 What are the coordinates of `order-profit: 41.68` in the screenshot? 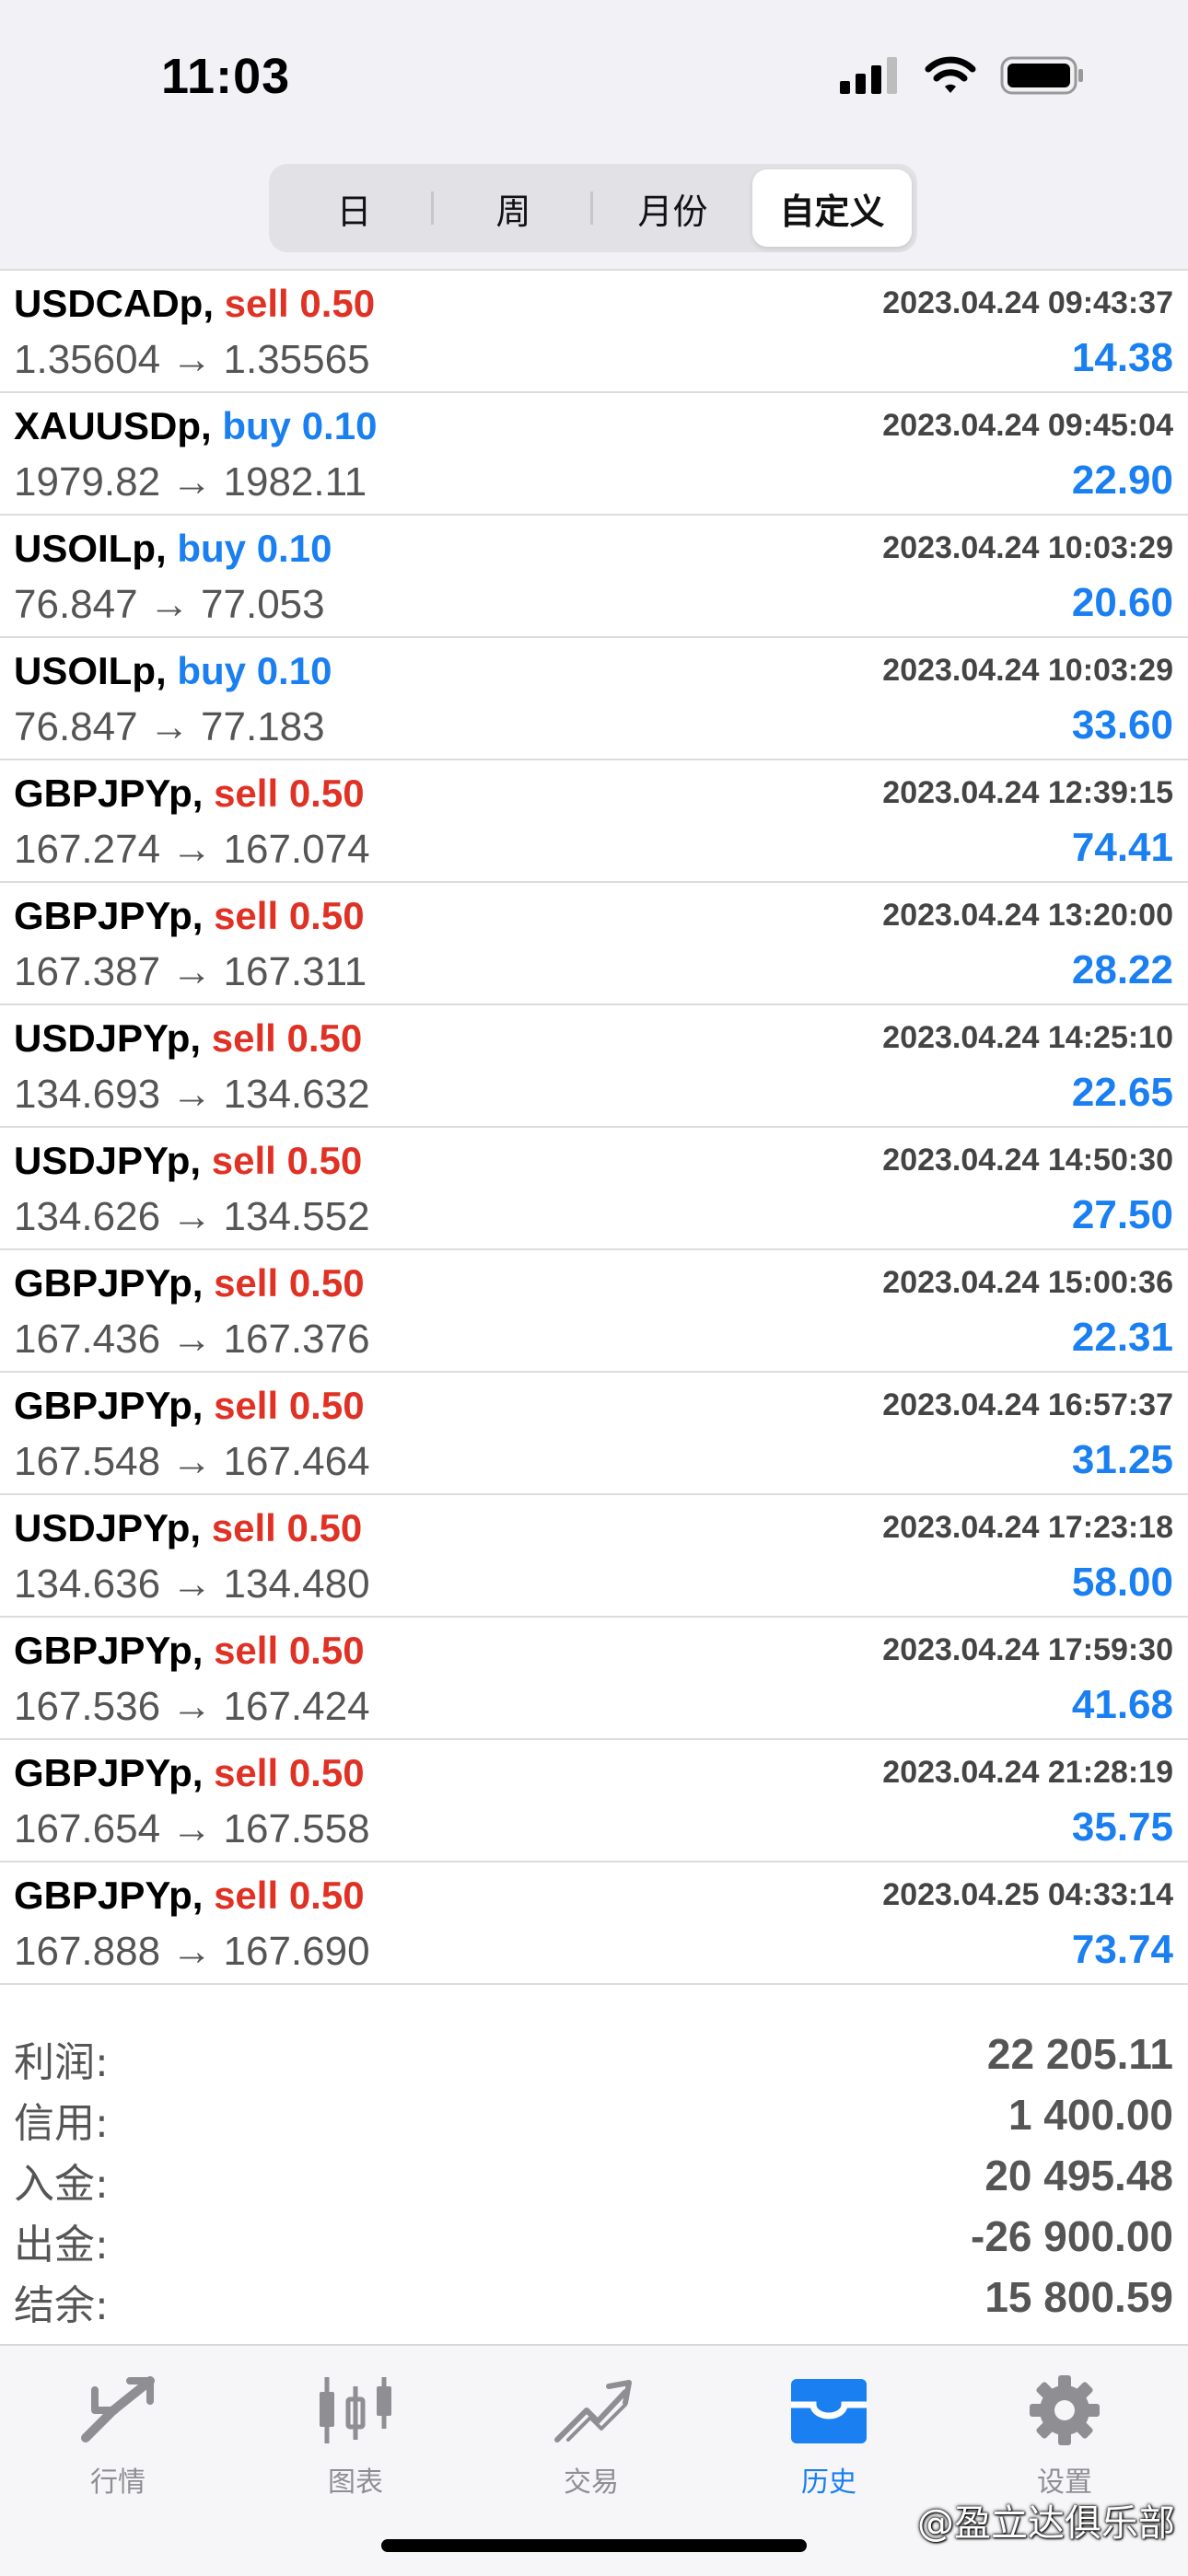 It's located at (1122, 1704).